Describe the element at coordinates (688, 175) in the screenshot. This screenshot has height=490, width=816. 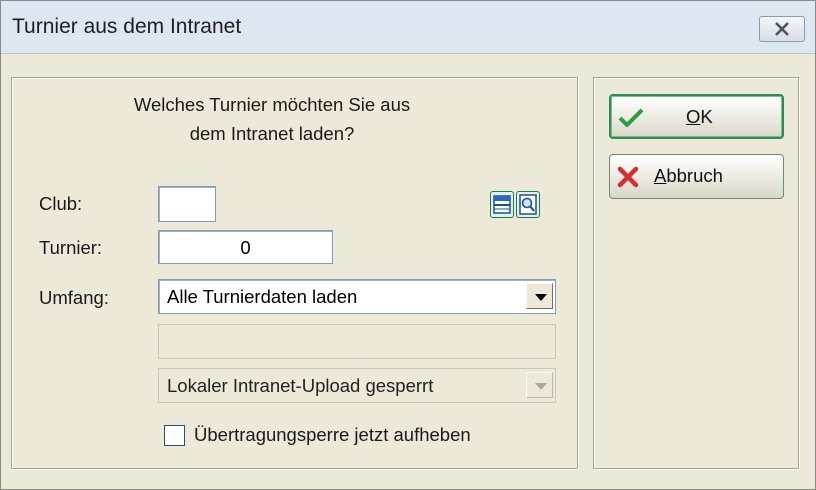
I see `cancel-label: Abbruch` at that location.